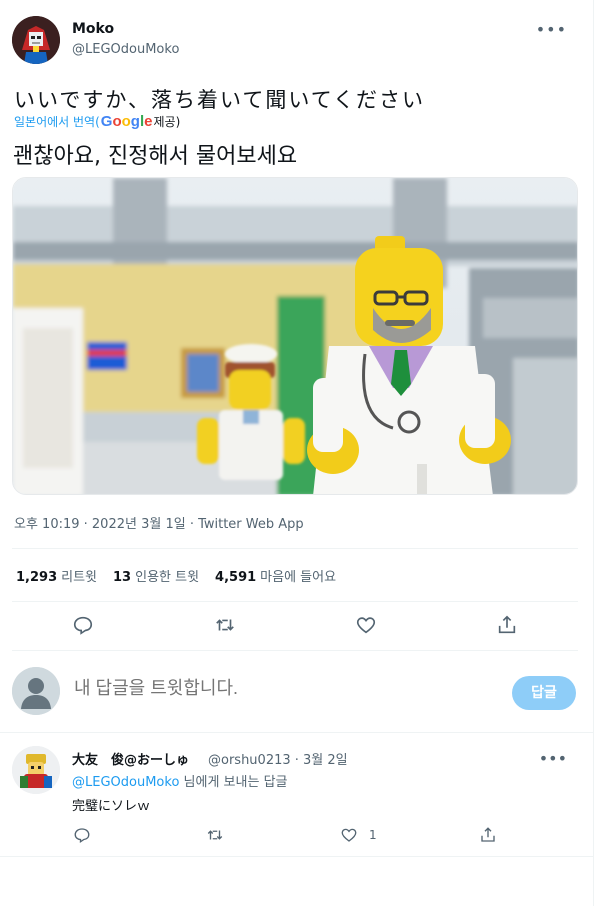 The height and width of the screenshot is (906, 602). Describe the element at coordinates (167, 577) in the screenshot. I see `quotes-label: 인용한 트윗` at that location.